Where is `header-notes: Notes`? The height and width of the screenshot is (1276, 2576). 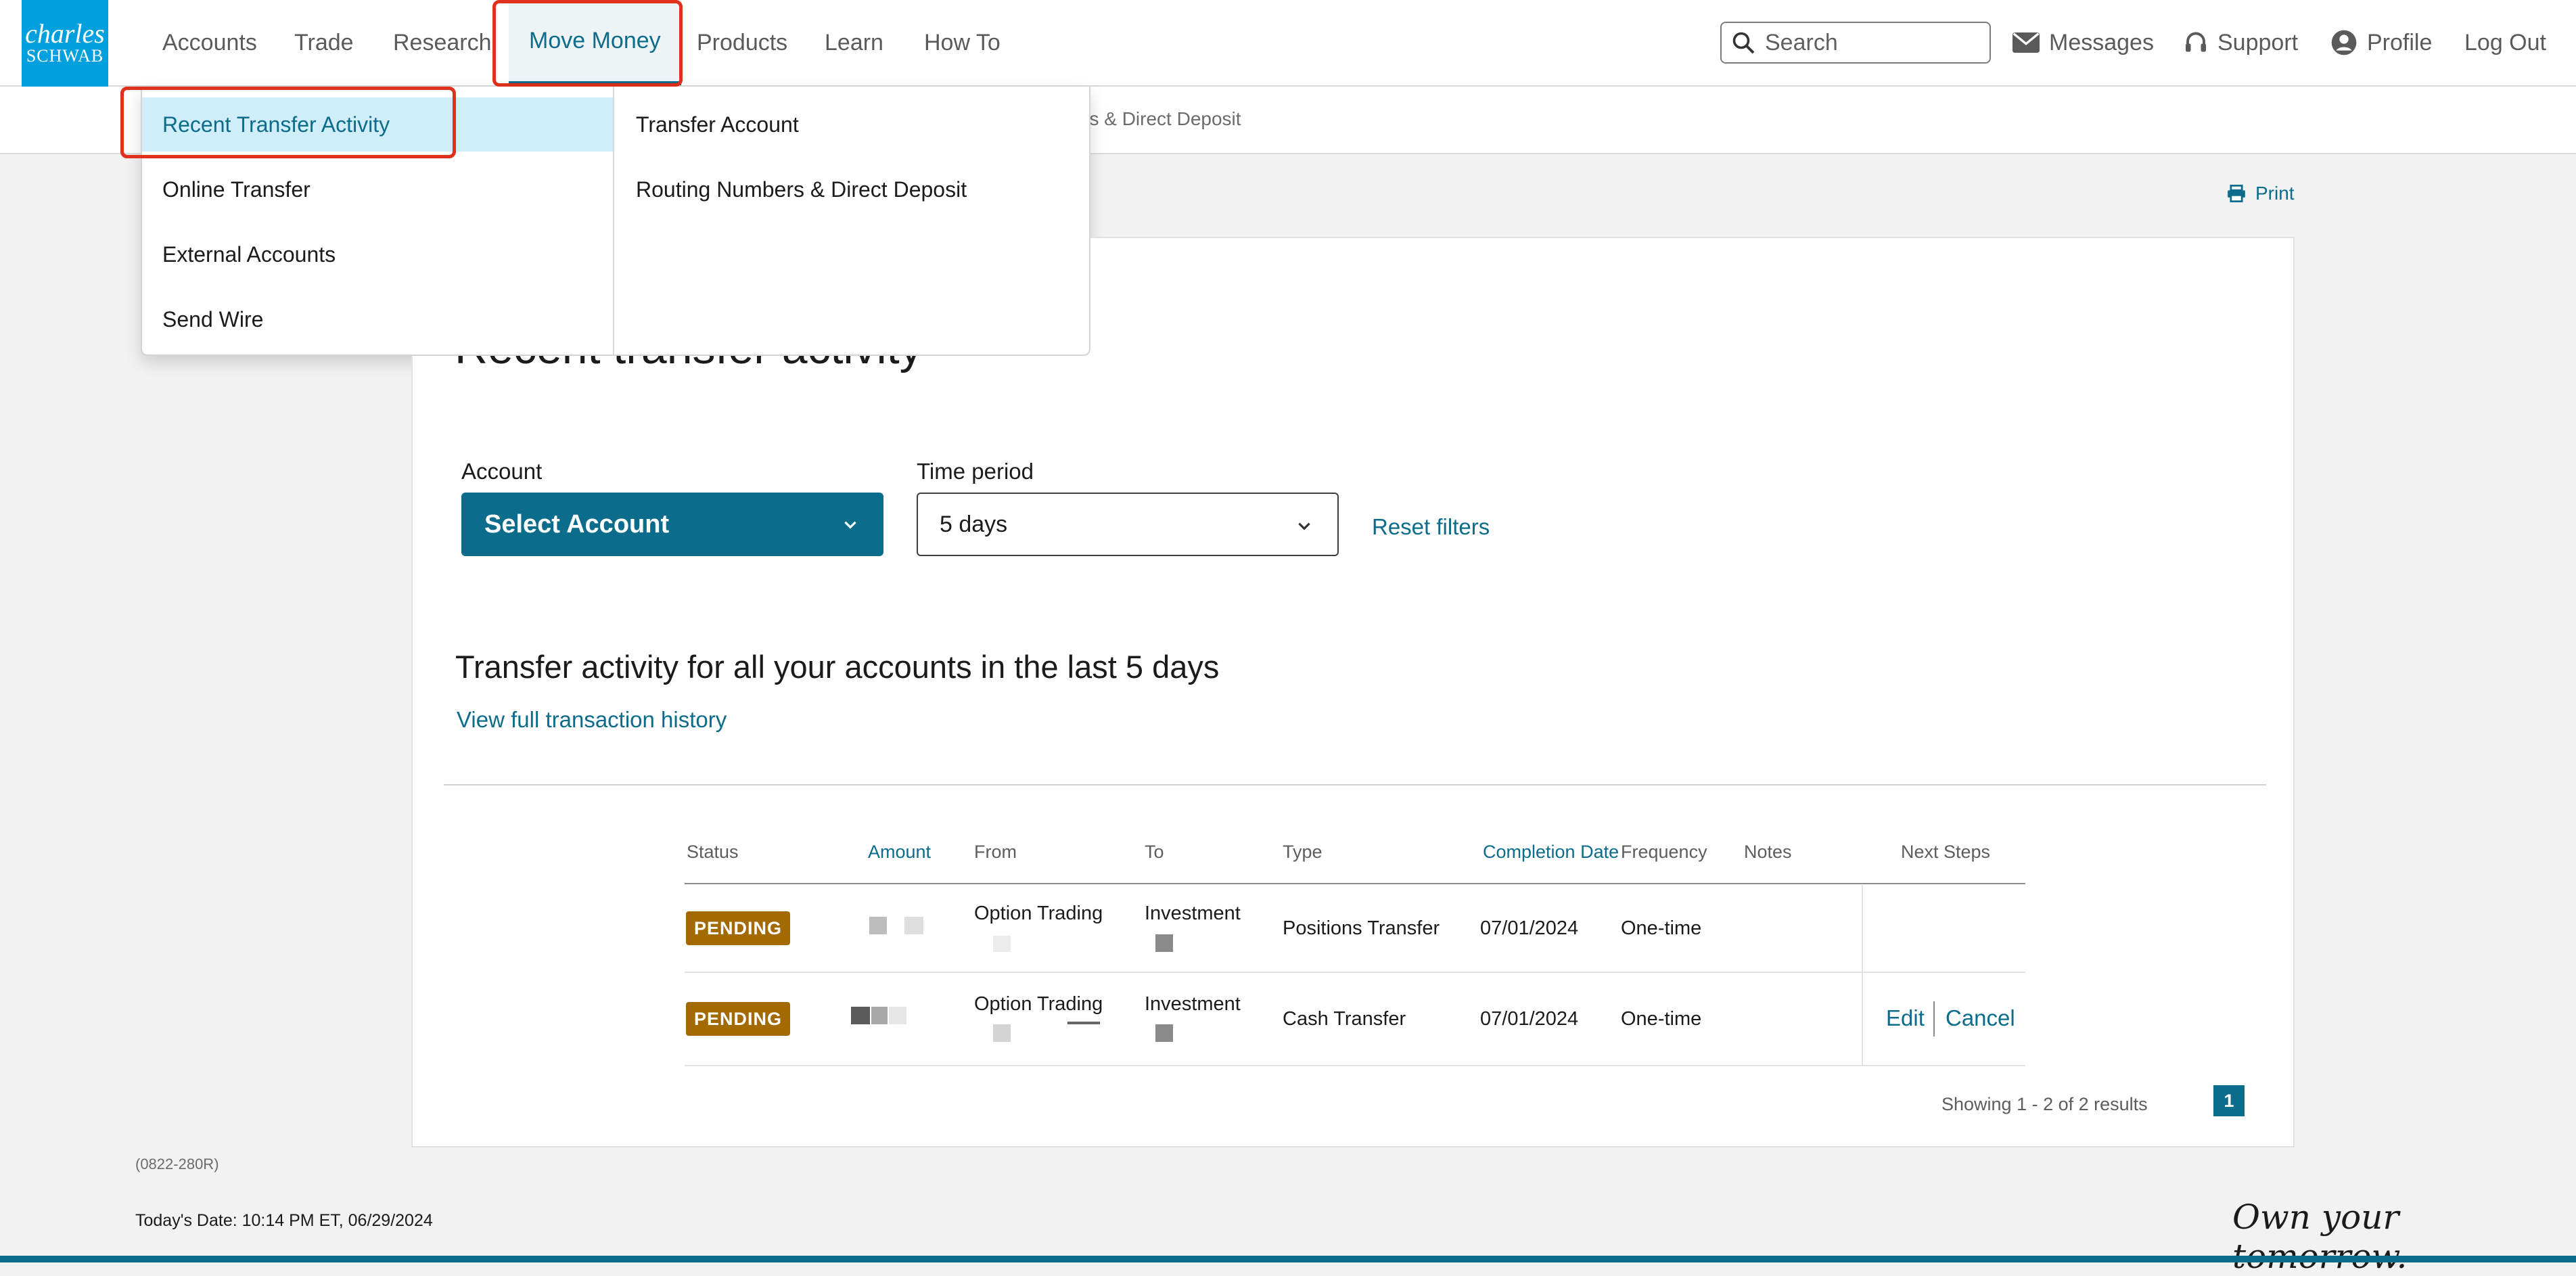
header-notes: Notes is located at coordinates (1768, 852).